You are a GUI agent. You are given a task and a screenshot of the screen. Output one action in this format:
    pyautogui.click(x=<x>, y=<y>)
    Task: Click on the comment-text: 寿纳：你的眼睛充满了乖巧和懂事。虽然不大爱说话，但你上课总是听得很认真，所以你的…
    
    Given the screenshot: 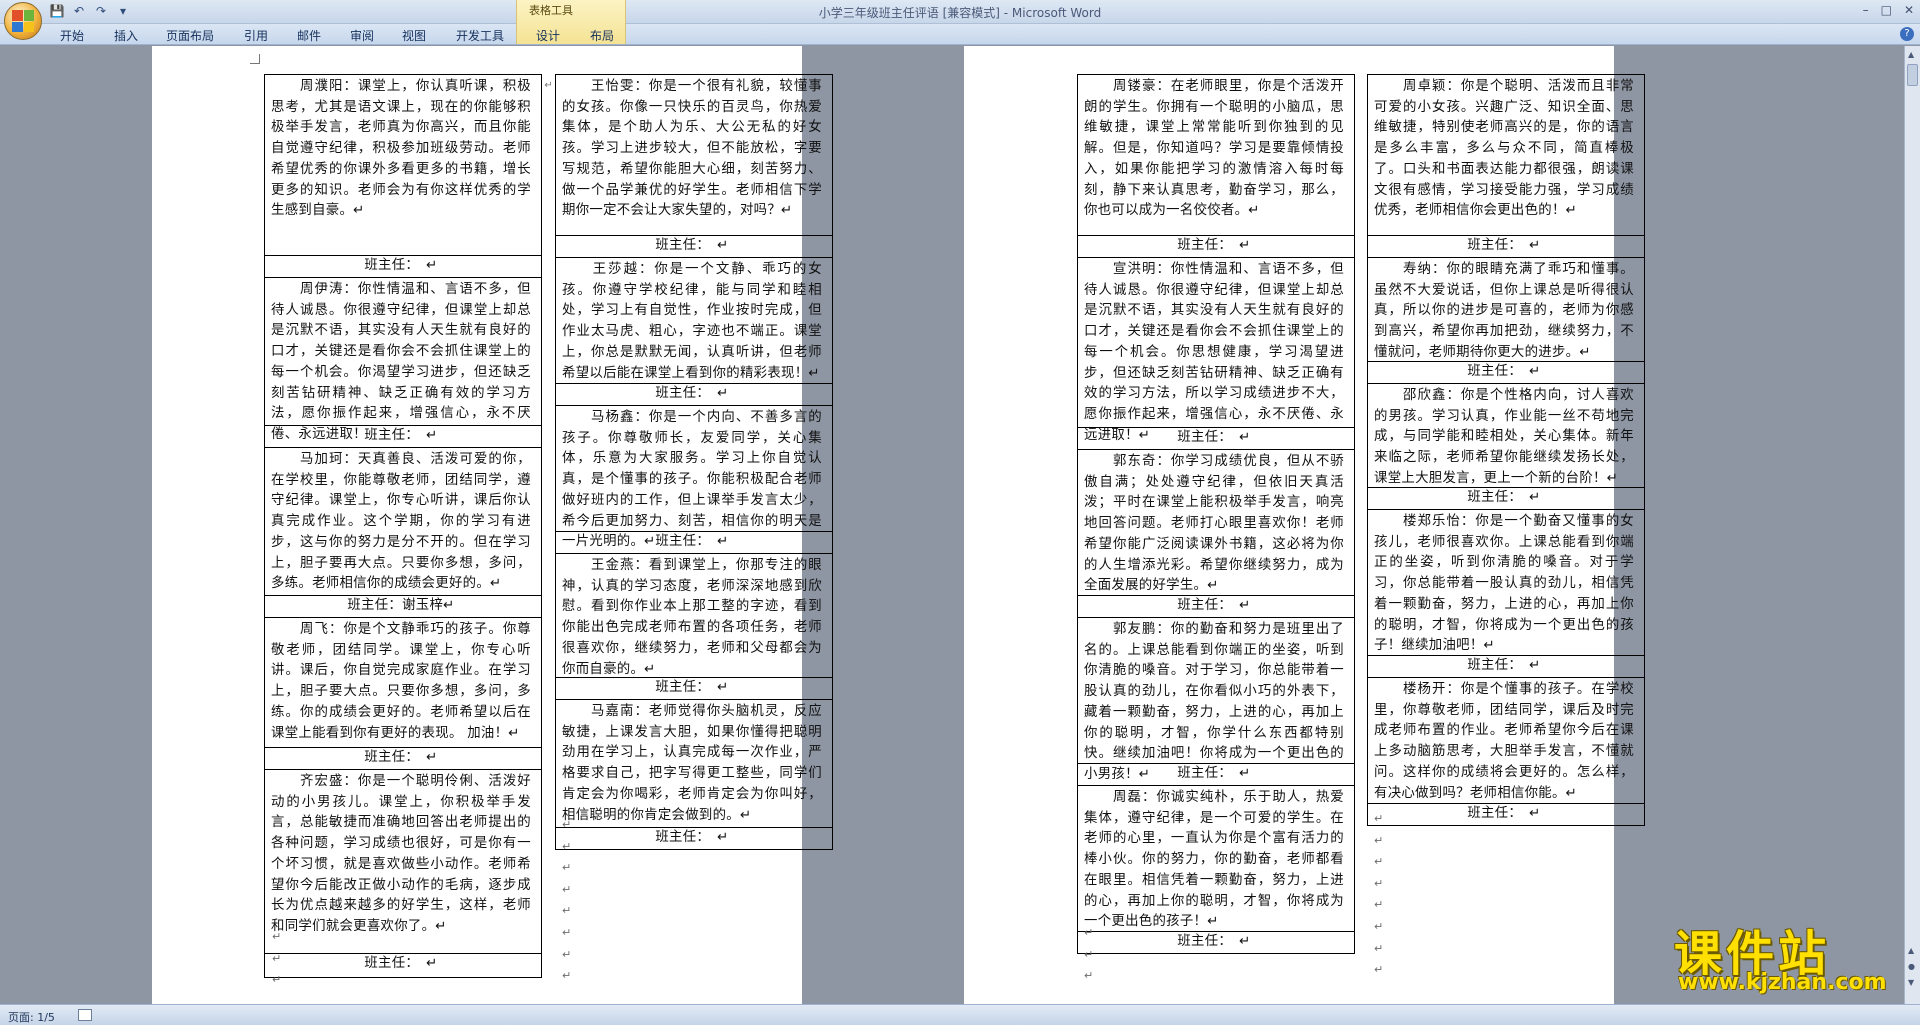 What is the action you would take?
    pyautogui.click(x=1504, y=311)
    